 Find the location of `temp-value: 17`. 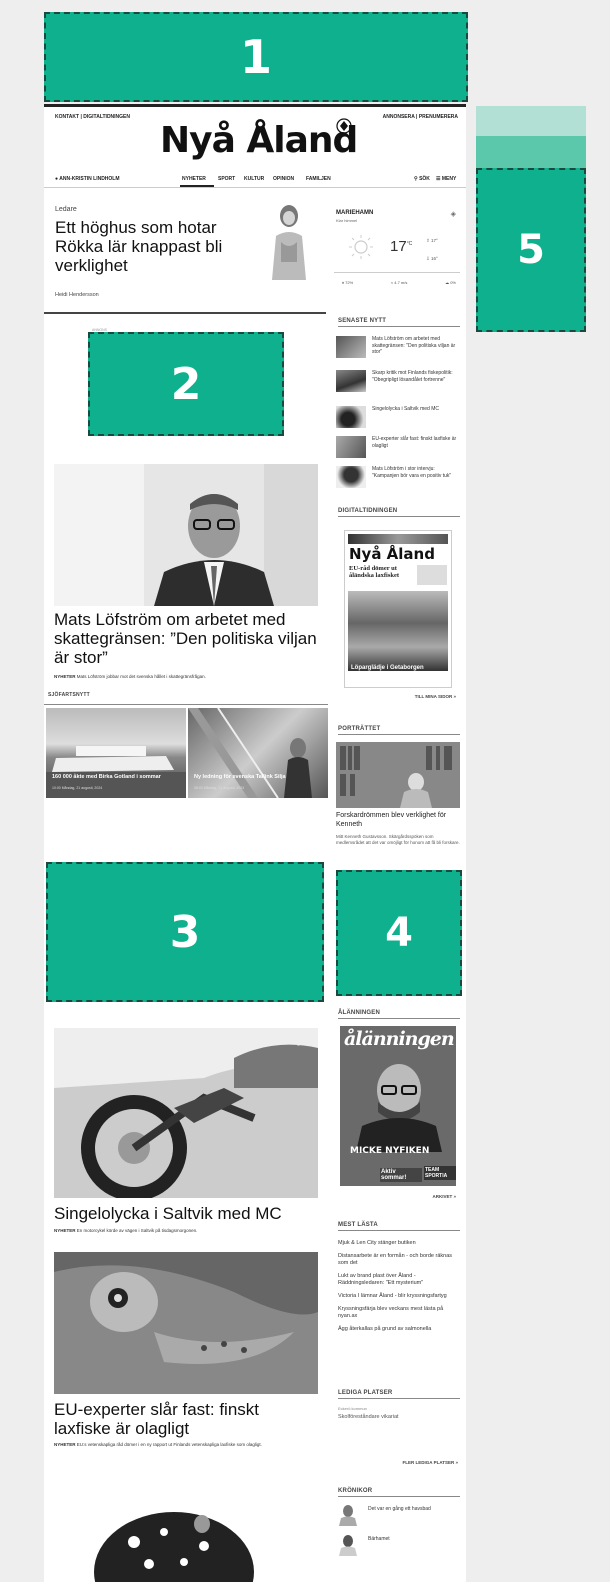

temp-value: 17 is located at coordinates (398, 246).